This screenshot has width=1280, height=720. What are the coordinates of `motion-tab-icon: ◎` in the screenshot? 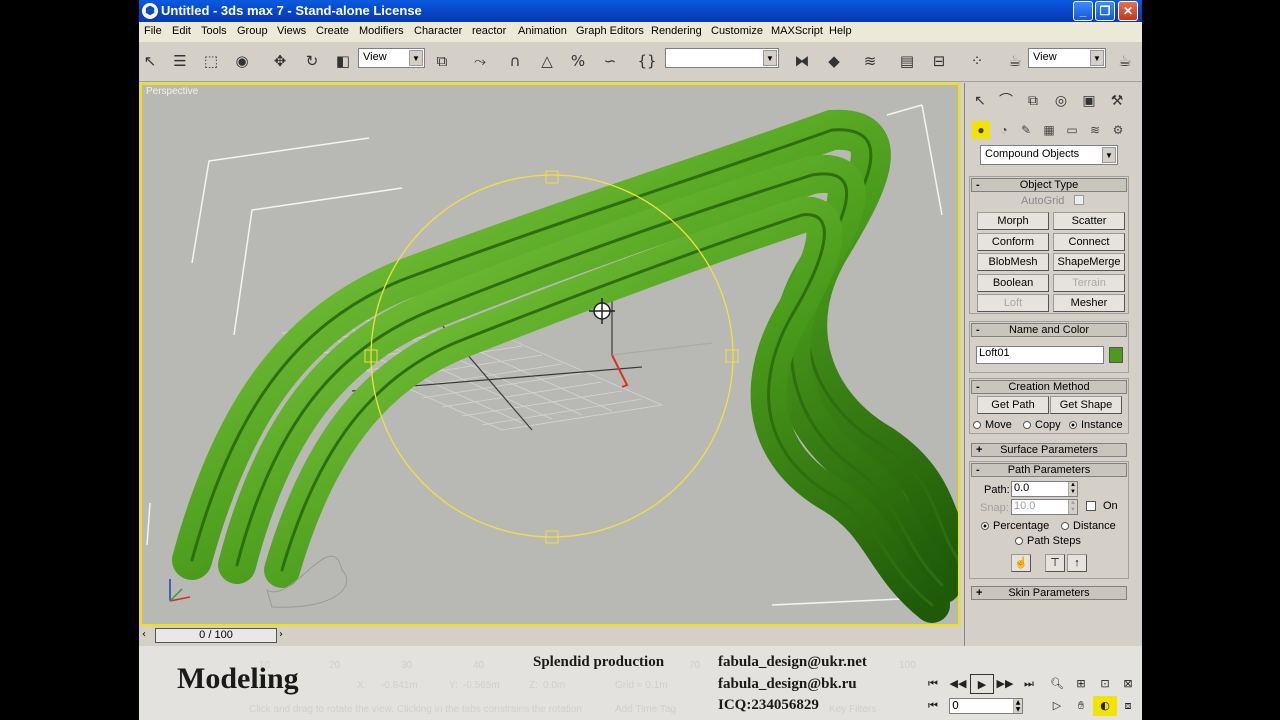 It's located at (1061, 100).